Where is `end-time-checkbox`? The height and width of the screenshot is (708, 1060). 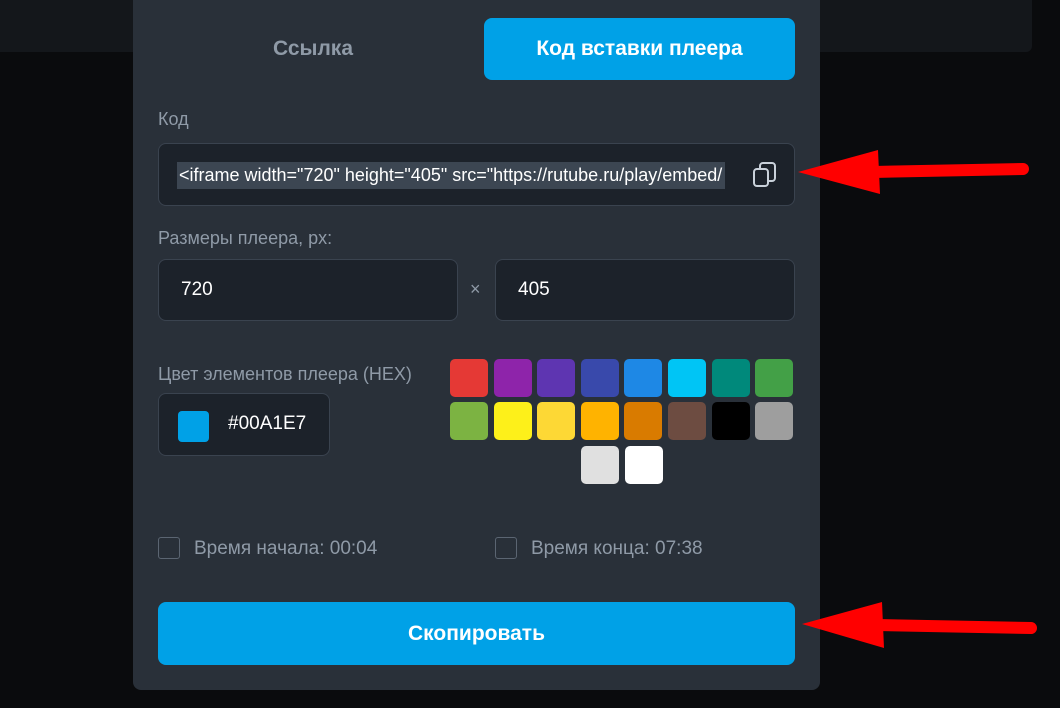
end-time-checkbox is located at coordinates (506, 548).